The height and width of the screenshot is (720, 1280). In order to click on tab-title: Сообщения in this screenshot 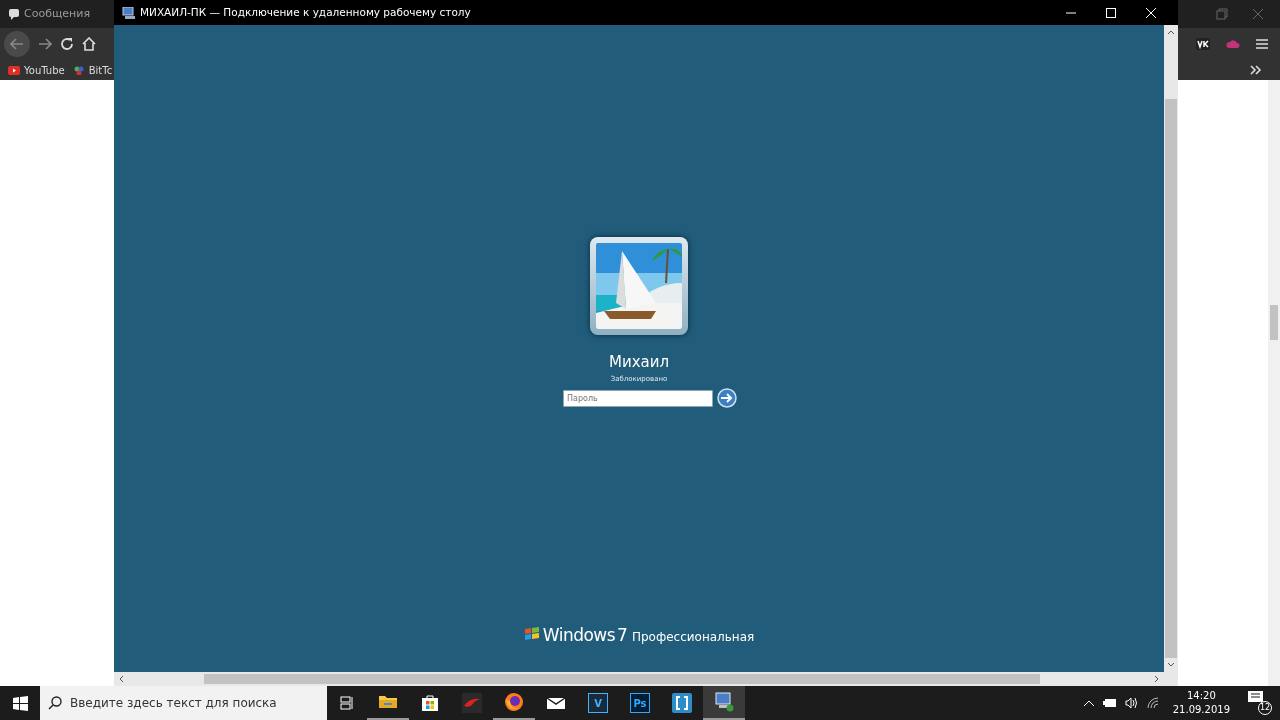, I will do `click(57, 14)`.